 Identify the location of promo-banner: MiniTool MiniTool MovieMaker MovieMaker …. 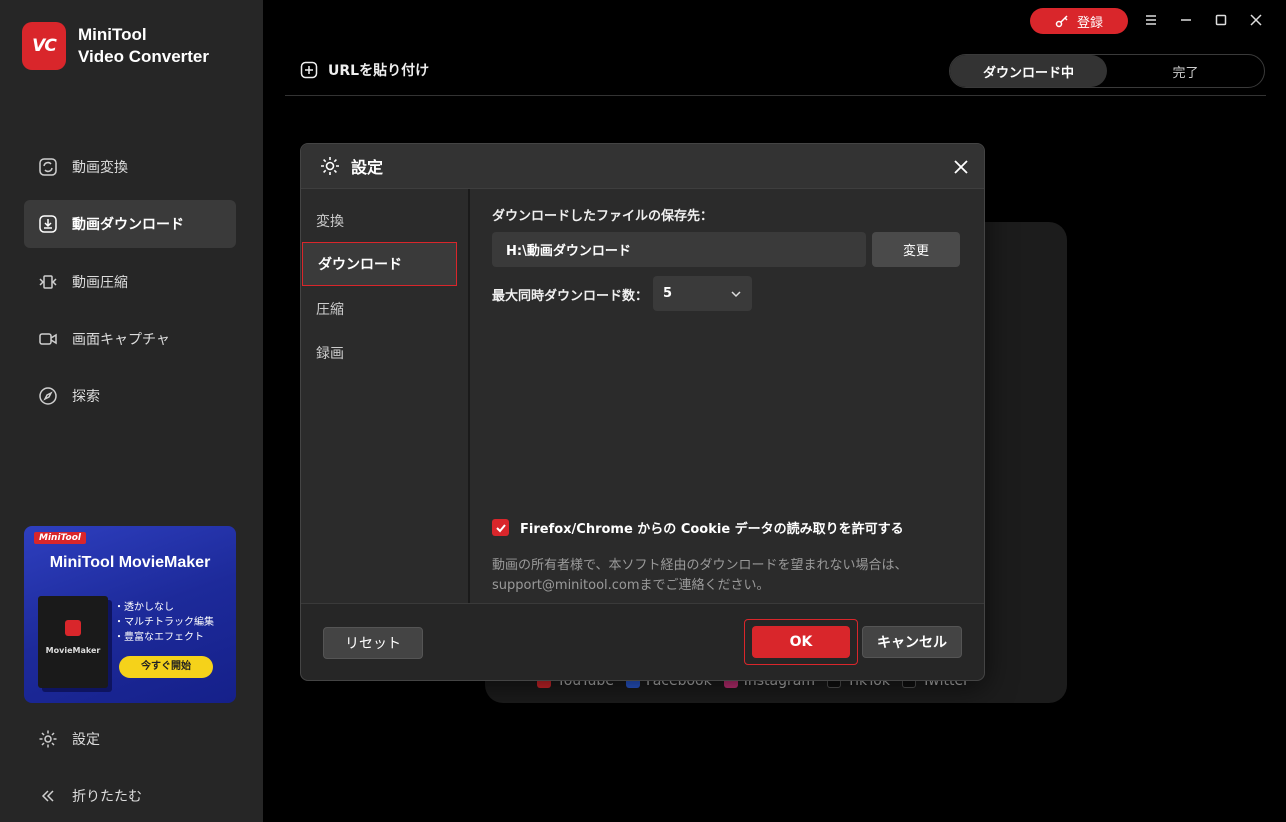
(130, 614).